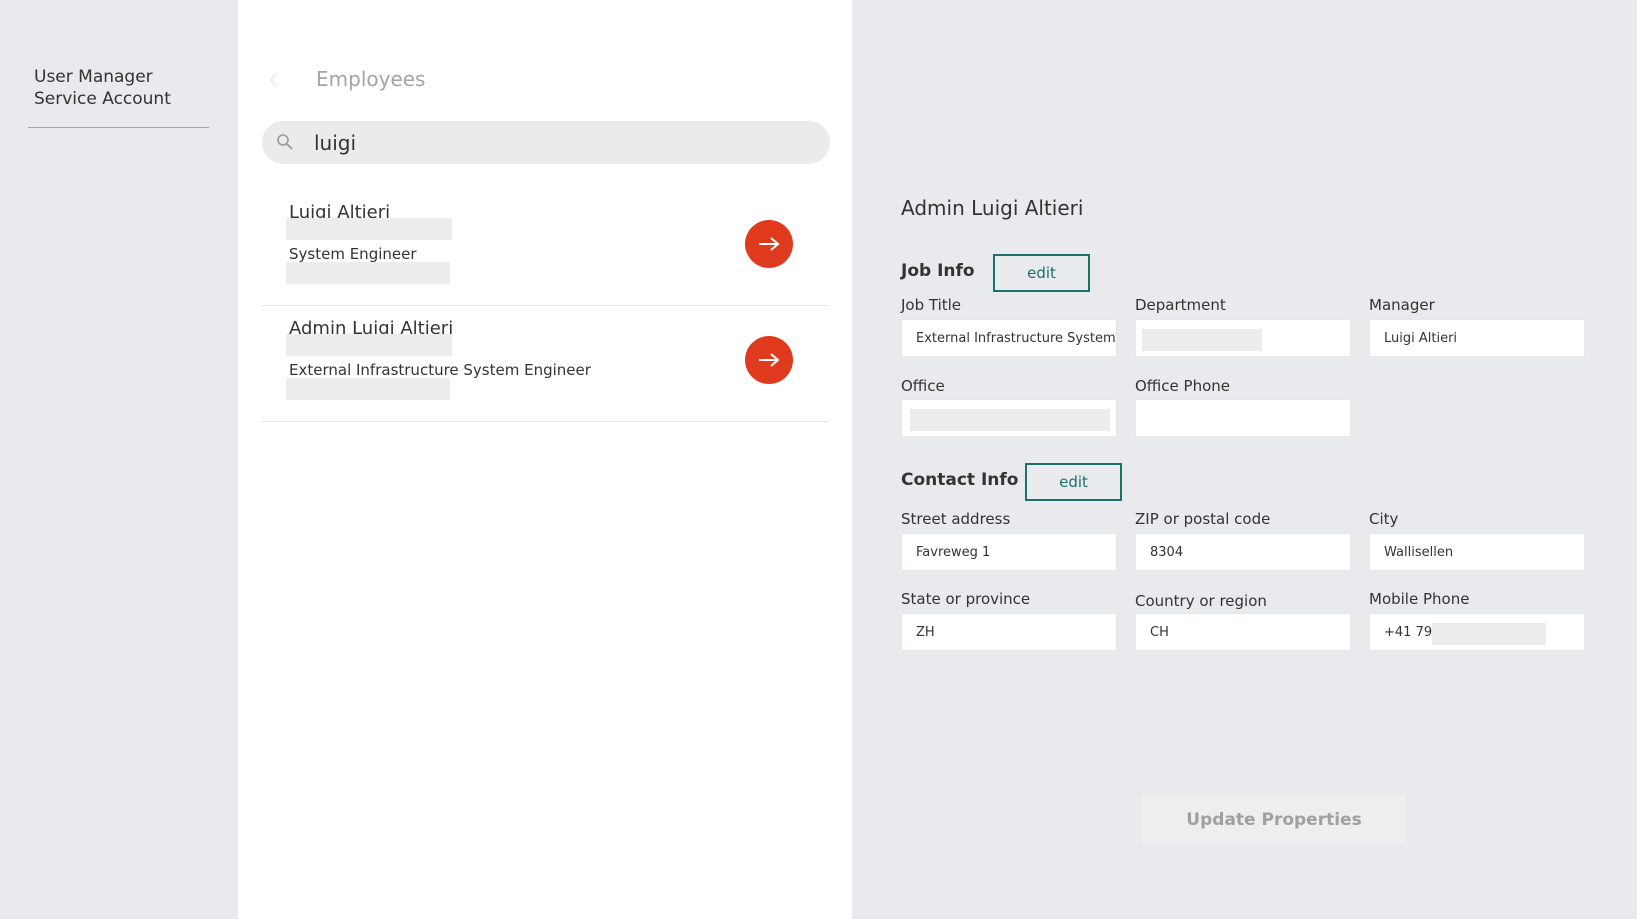  What do you see at coordinates (564, 142) in the screenshot?
I see `search-input` at bounding box center [564, 142].